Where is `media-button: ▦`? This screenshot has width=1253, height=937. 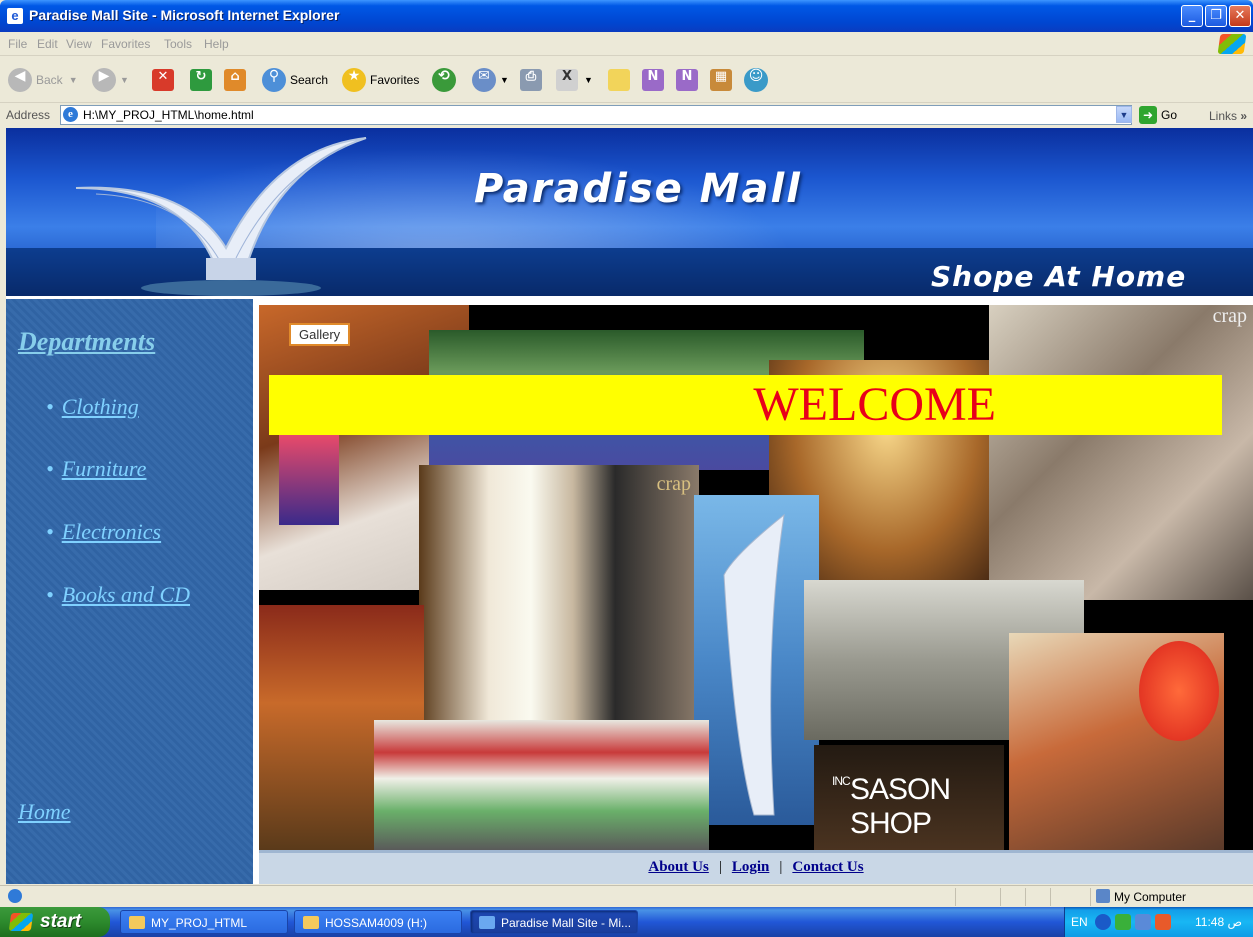 media-button: ▦ is located at coordinates (721, 80).